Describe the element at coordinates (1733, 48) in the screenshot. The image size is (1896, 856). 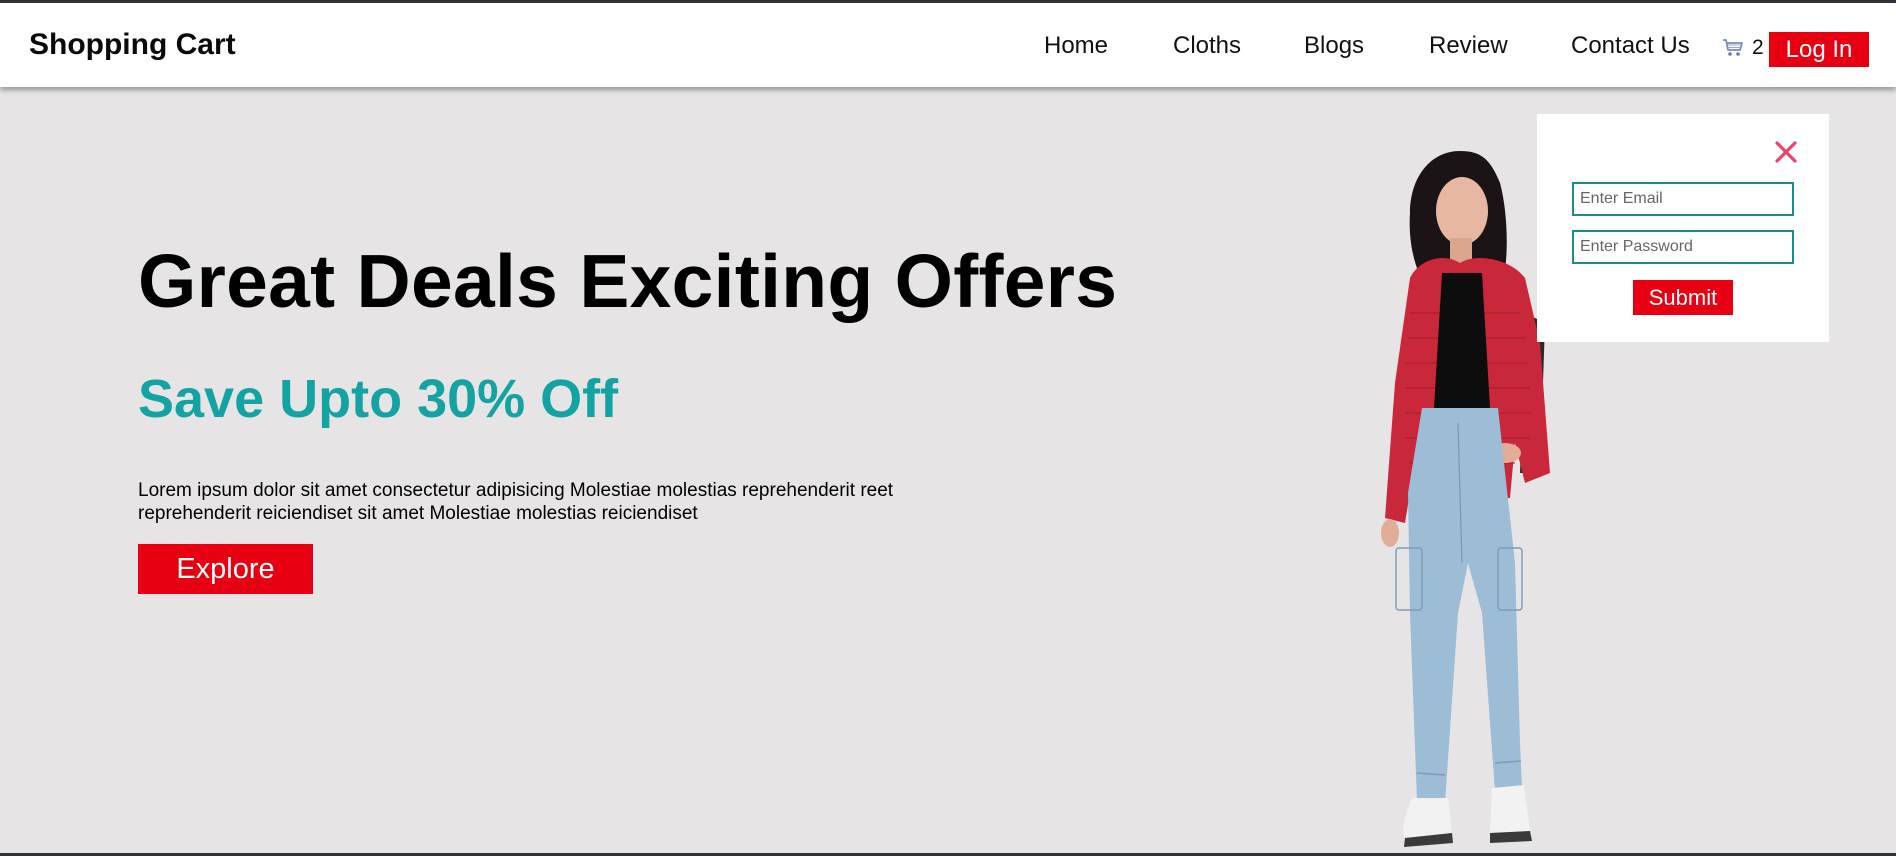
I see `cart-icon` at that location.